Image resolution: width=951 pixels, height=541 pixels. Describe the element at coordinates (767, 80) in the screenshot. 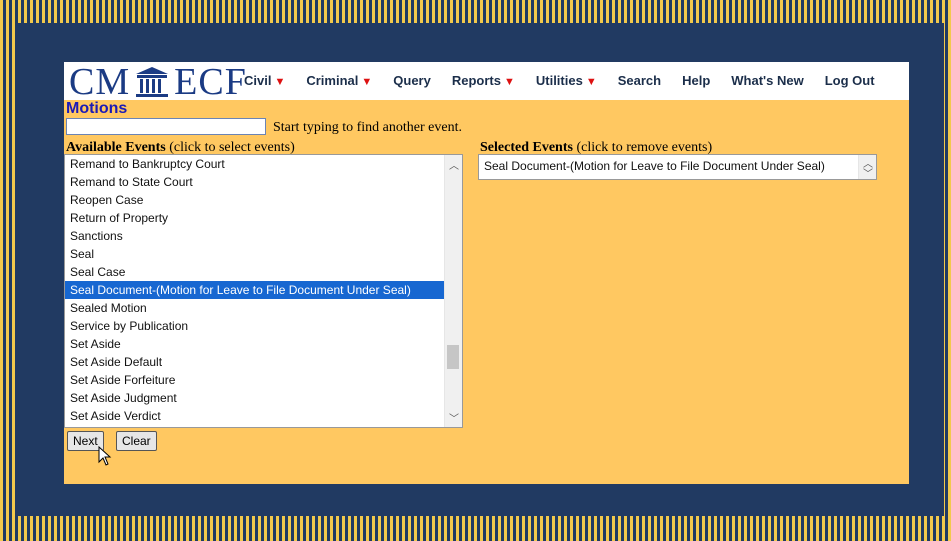

I see `nav-whats-new: What's New` at that location.